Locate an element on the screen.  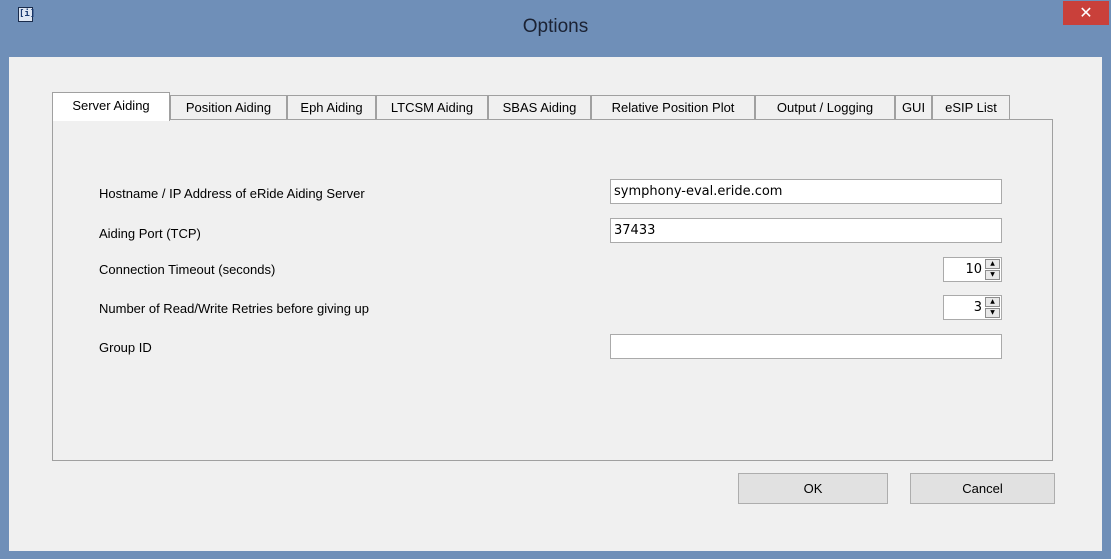
hostname-input: symphony-eval.eride.com is located at coordinates (806, 191).